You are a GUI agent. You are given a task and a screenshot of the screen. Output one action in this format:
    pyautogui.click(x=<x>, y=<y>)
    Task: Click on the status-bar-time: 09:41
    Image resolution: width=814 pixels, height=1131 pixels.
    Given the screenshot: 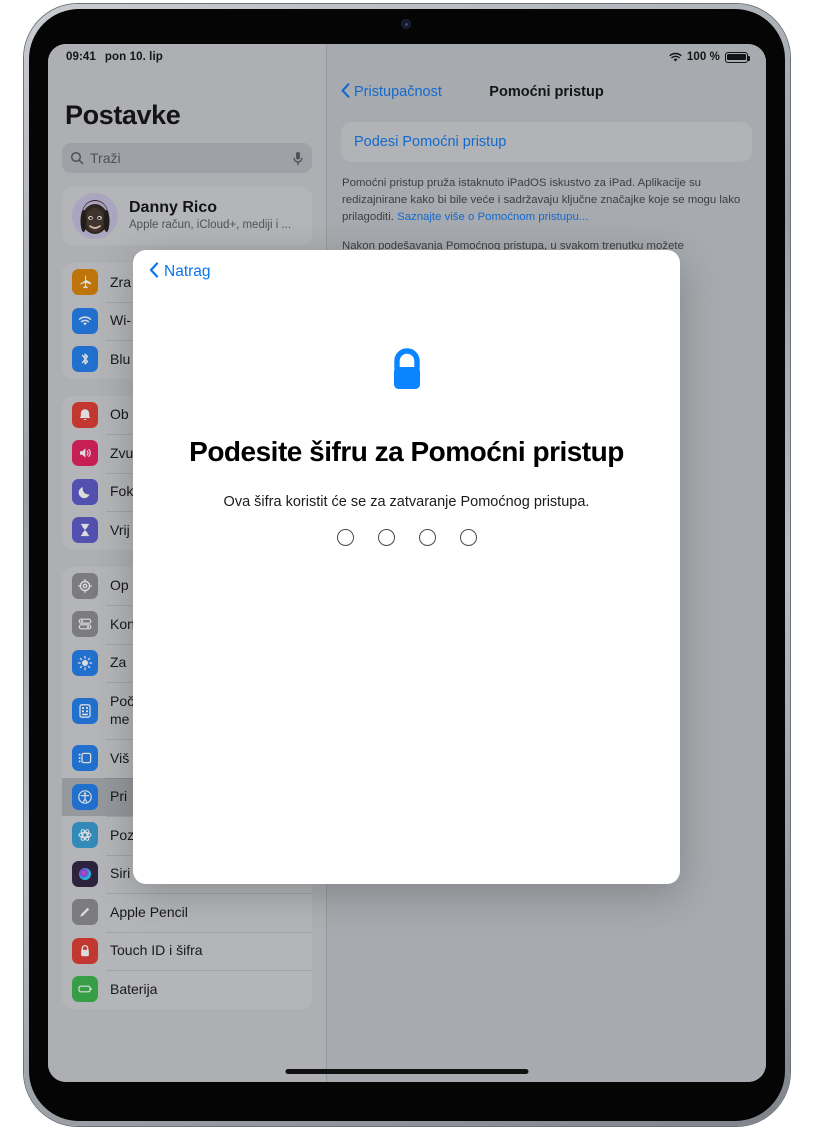 What is the action you would take?
    pyautogui.click(x=81, y=57)
    